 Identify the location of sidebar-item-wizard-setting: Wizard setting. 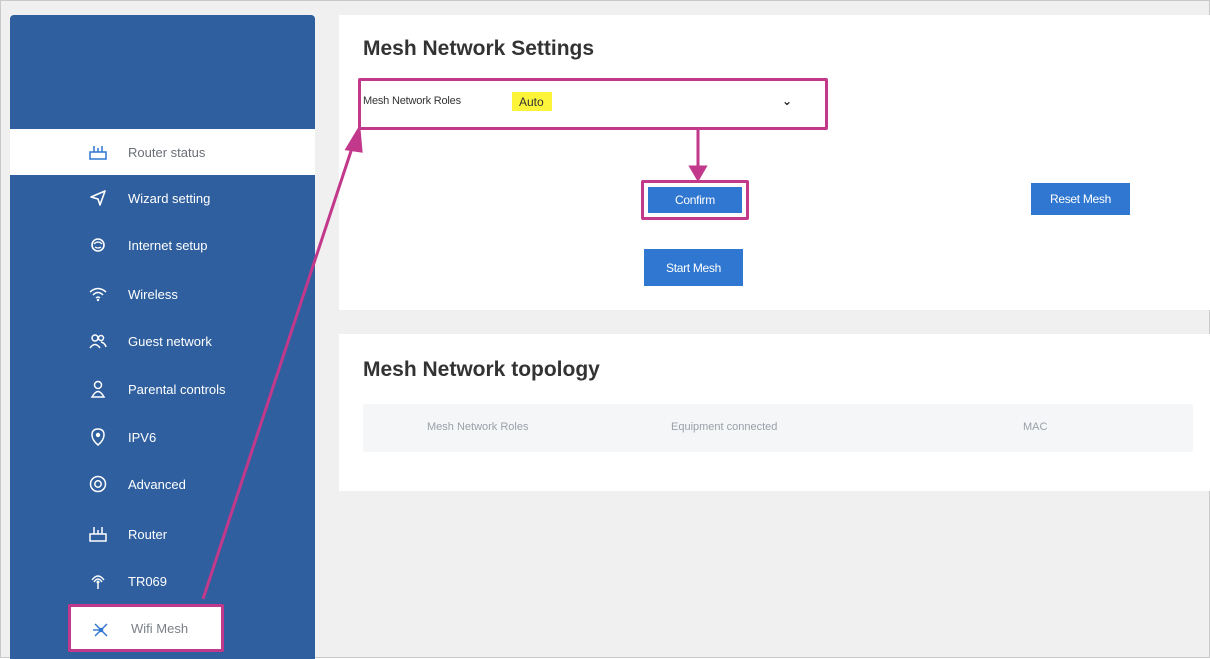
(162, 198).